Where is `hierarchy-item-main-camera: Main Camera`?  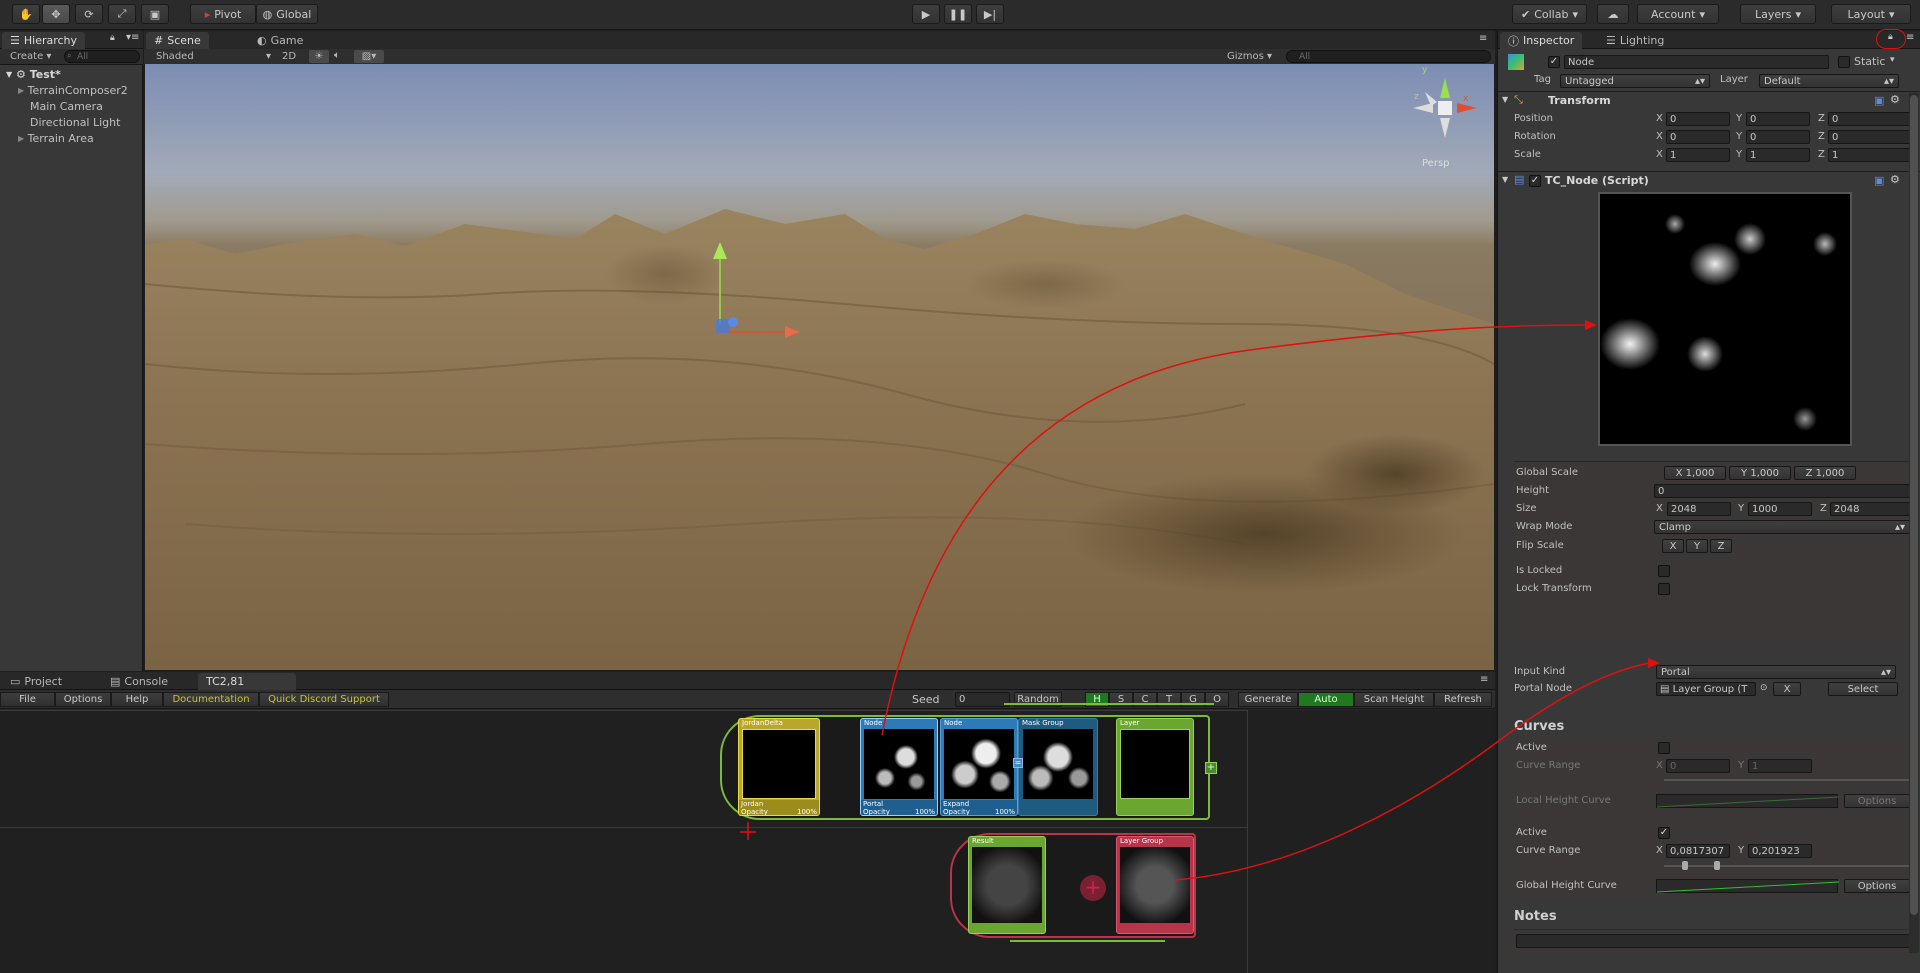
hierarchy-item-main-camera: Main Camera is located at coordinates (66, 106).